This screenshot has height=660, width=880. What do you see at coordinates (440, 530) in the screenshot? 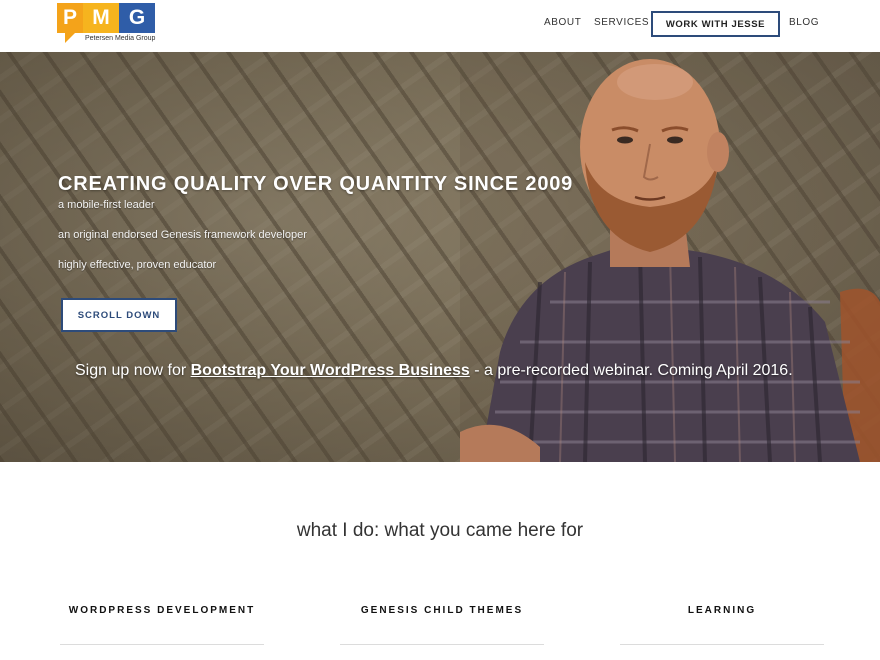
I see `services-section-title: what I do: what you came here for` at bounding box center [440, 530].